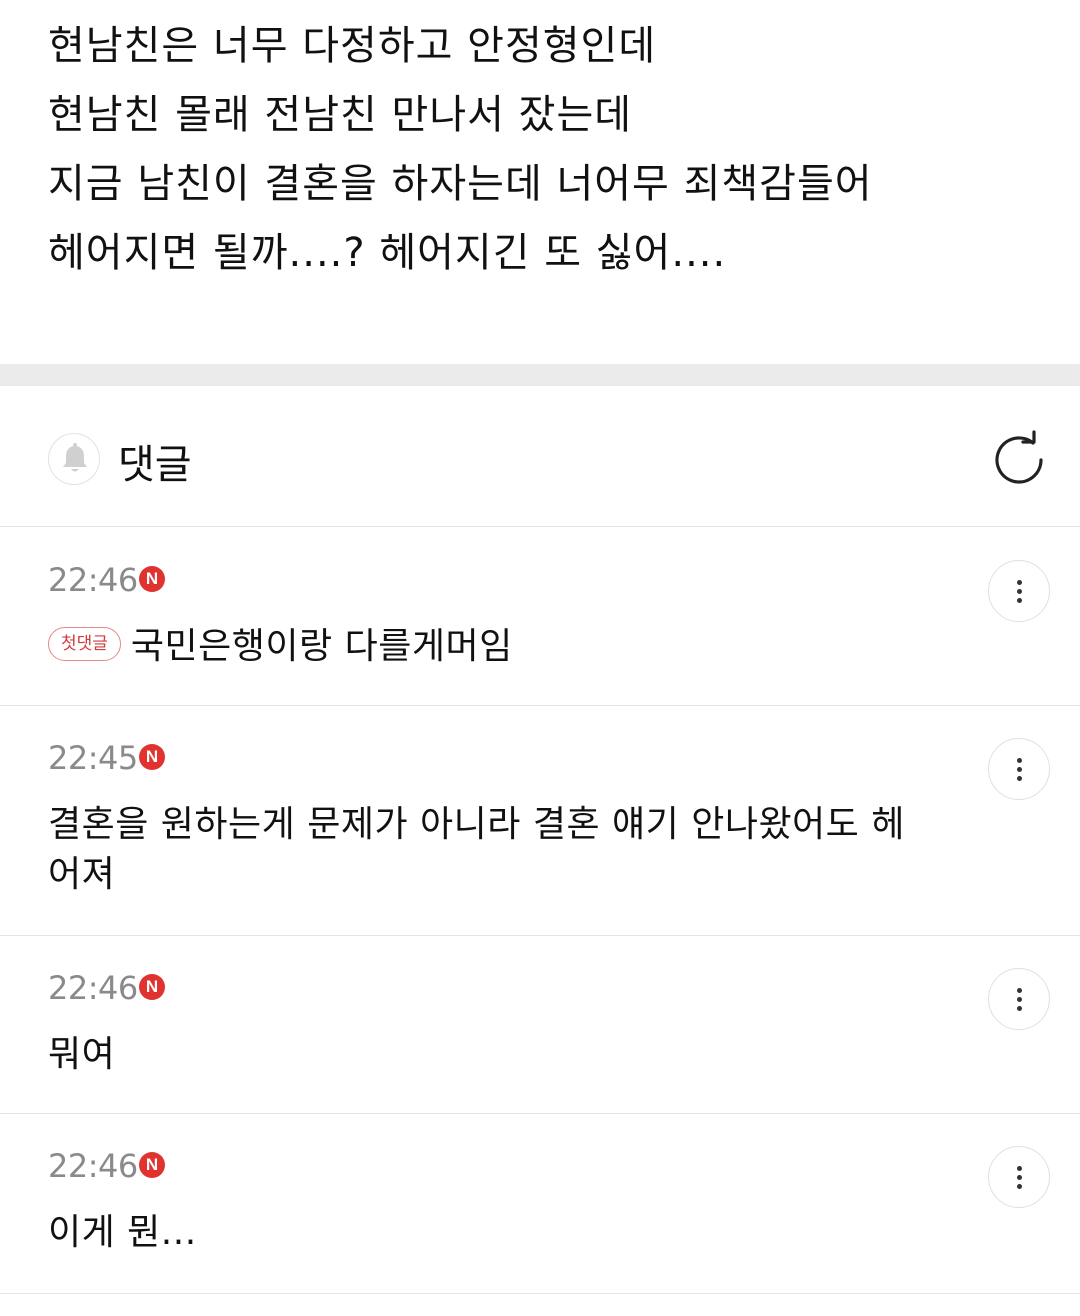  I want to click on post-line: 현남친은 너무 다정하고 안정형인데, so click(352, 46).